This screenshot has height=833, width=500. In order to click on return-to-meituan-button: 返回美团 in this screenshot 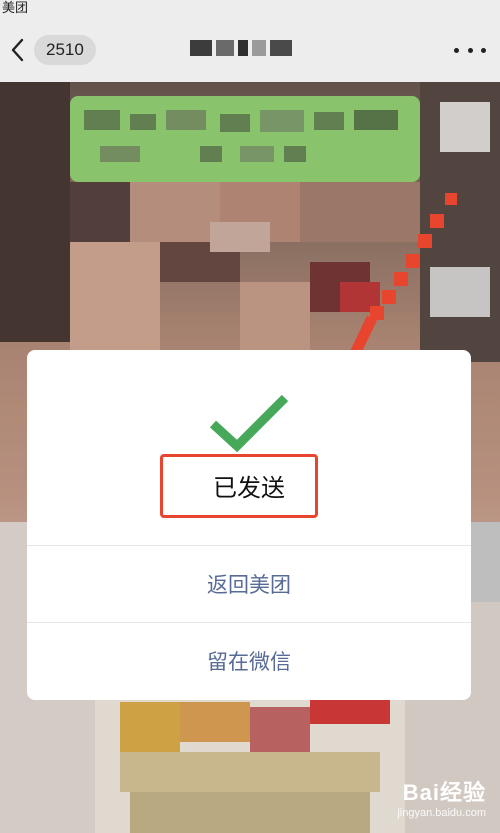, I will do `click(249, 584)`.